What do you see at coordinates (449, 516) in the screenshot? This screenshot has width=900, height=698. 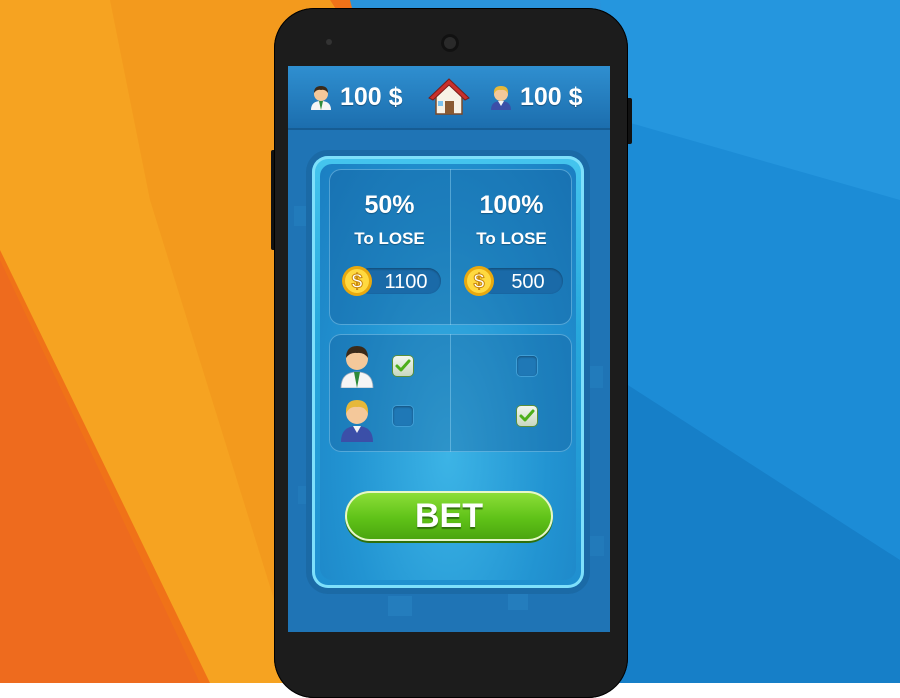 I see `bet-button: BET` at bounding box center [449, 516].